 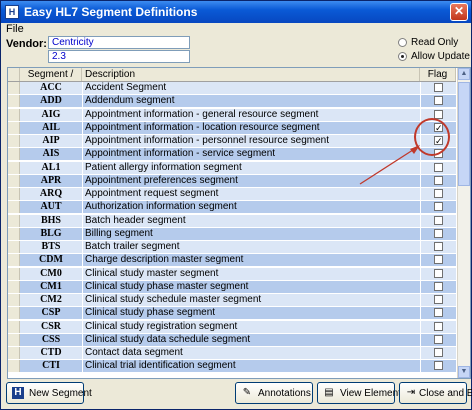 I want to click on scroll-down-icon: ▼, so click(x=464, y=372).